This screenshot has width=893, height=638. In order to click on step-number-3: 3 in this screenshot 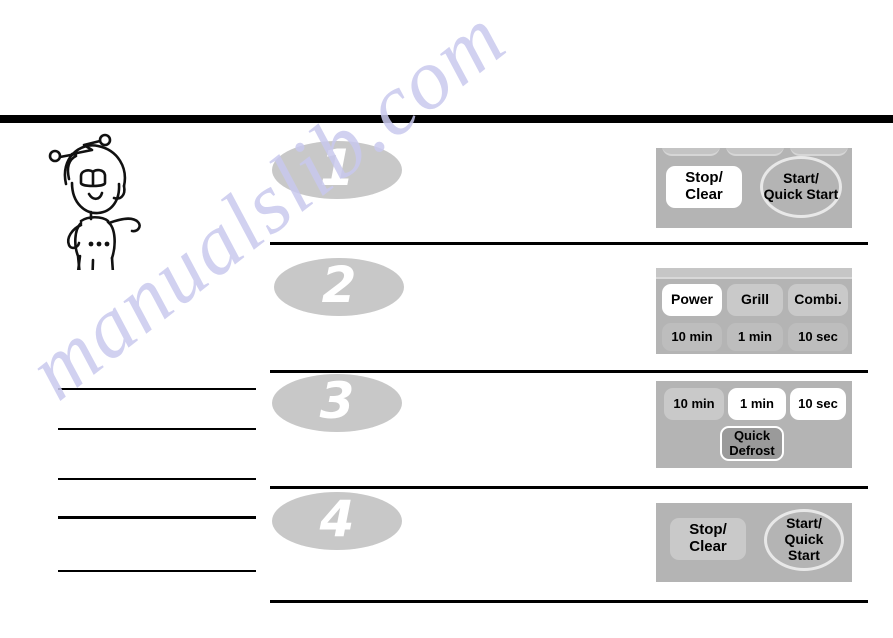, I will do `click(337, 403)`.